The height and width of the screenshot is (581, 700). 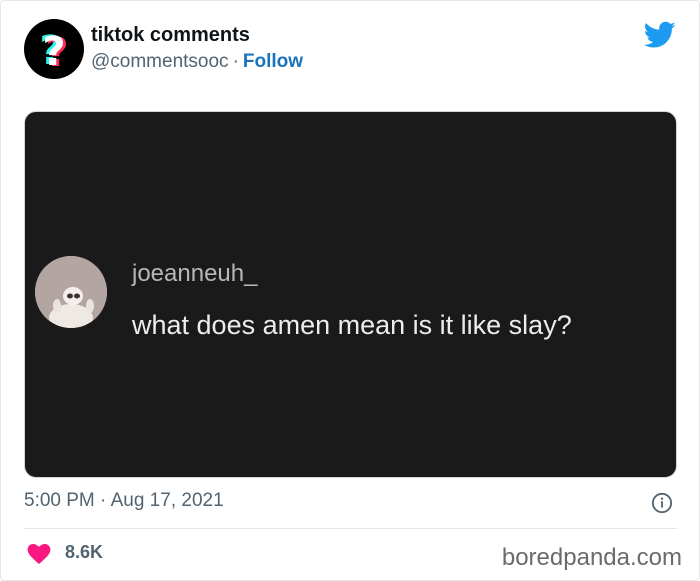 I want to click on commenter-photo-icon, so click(x=71, y=292).